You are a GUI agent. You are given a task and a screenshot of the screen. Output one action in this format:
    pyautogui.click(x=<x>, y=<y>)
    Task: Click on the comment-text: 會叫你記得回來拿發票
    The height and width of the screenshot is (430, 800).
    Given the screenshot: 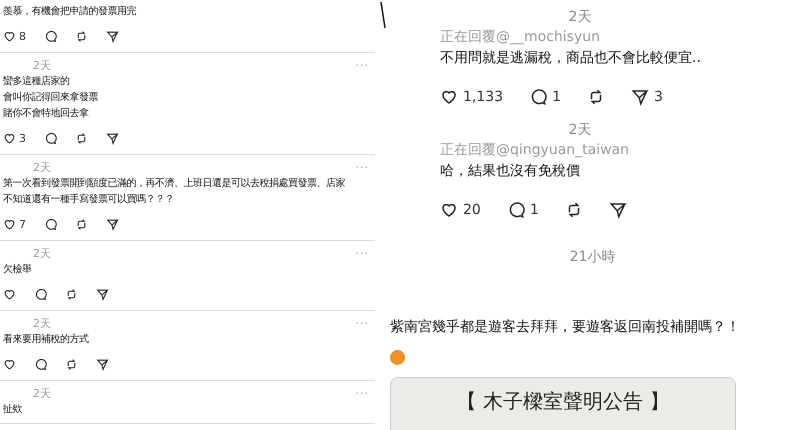 What is the action you would take?
    pyautogui.click(x=50, y=97)
    